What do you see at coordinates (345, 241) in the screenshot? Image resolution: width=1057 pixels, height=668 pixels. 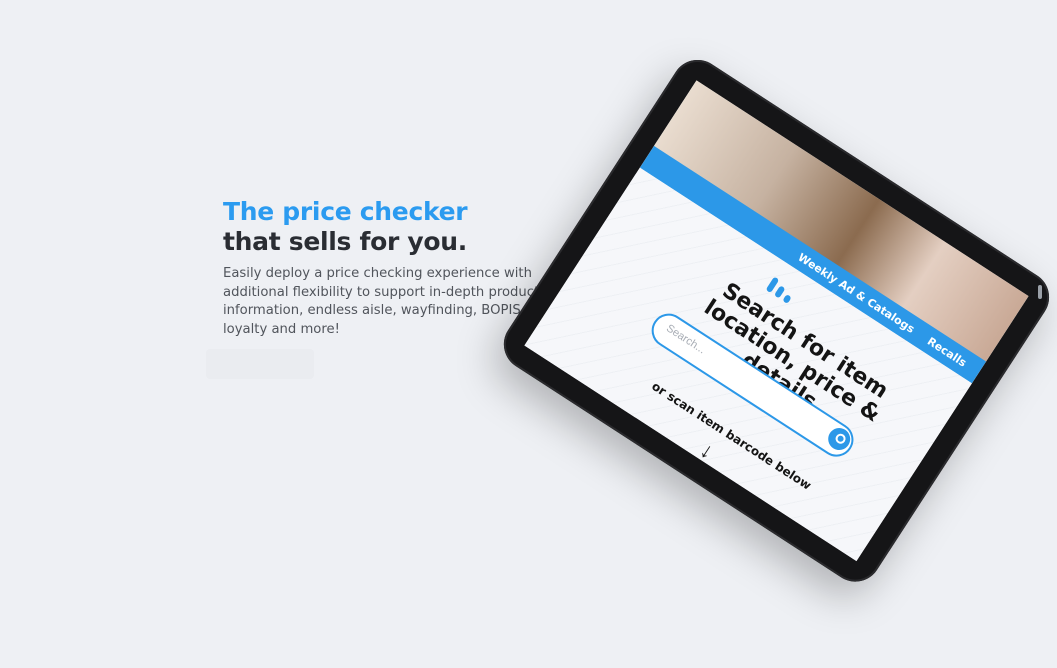 I see `headline-dark: that sells for you.` at bounding box center [345, 241].